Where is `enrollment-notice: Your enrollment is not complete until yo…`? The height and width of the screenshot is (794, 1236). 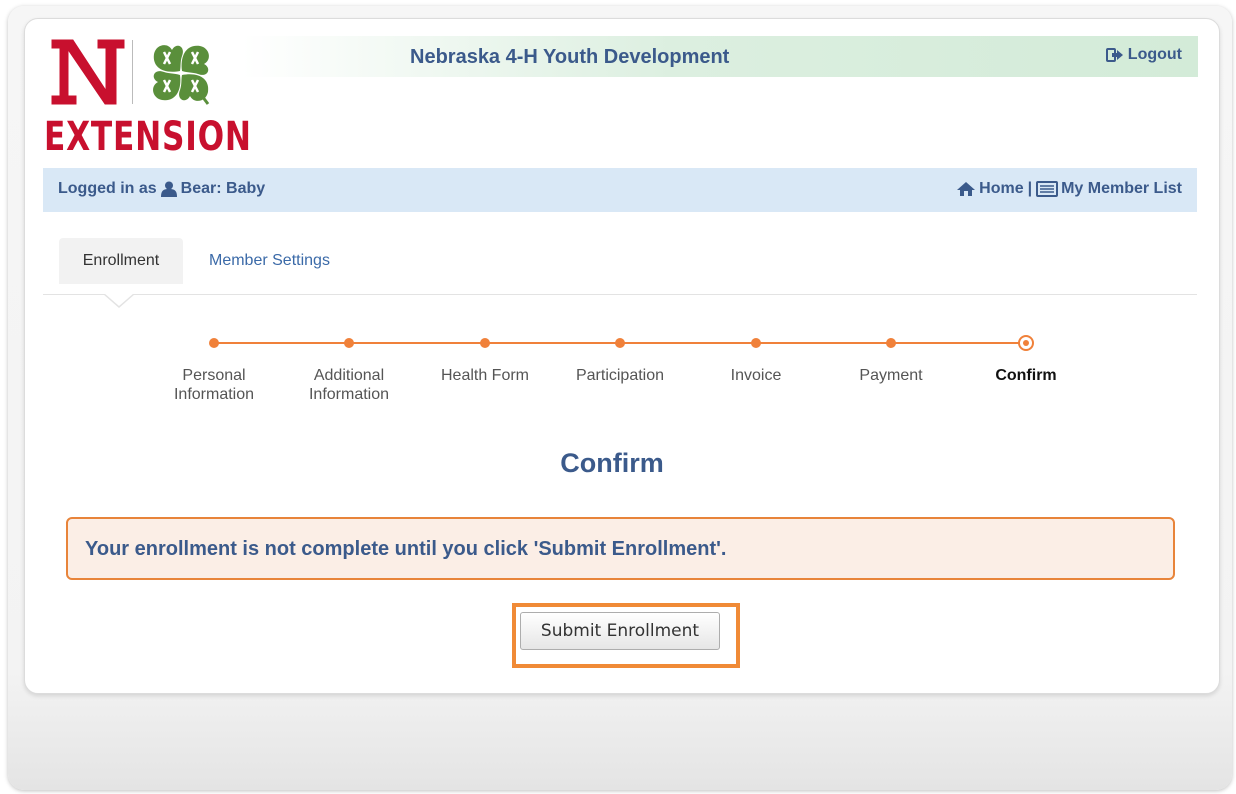 enrollment-notice: Your enrollment is not complete until yo… is located at coordinates (620, 548).